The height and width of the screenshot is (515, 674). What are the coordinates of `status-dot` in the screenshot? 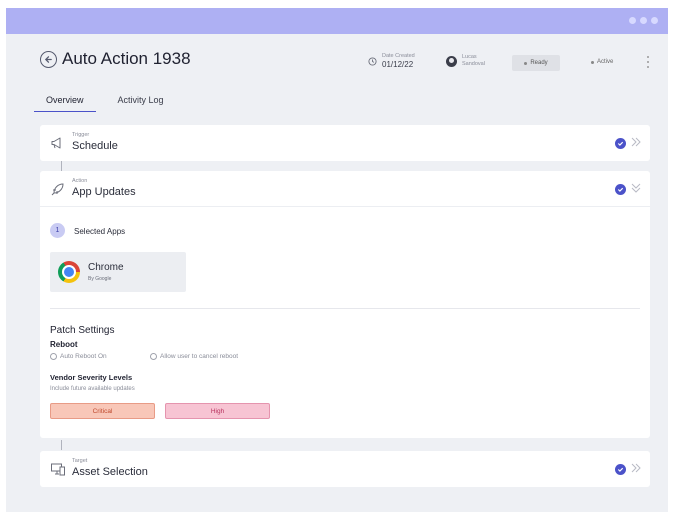 It's located at (526, 63).